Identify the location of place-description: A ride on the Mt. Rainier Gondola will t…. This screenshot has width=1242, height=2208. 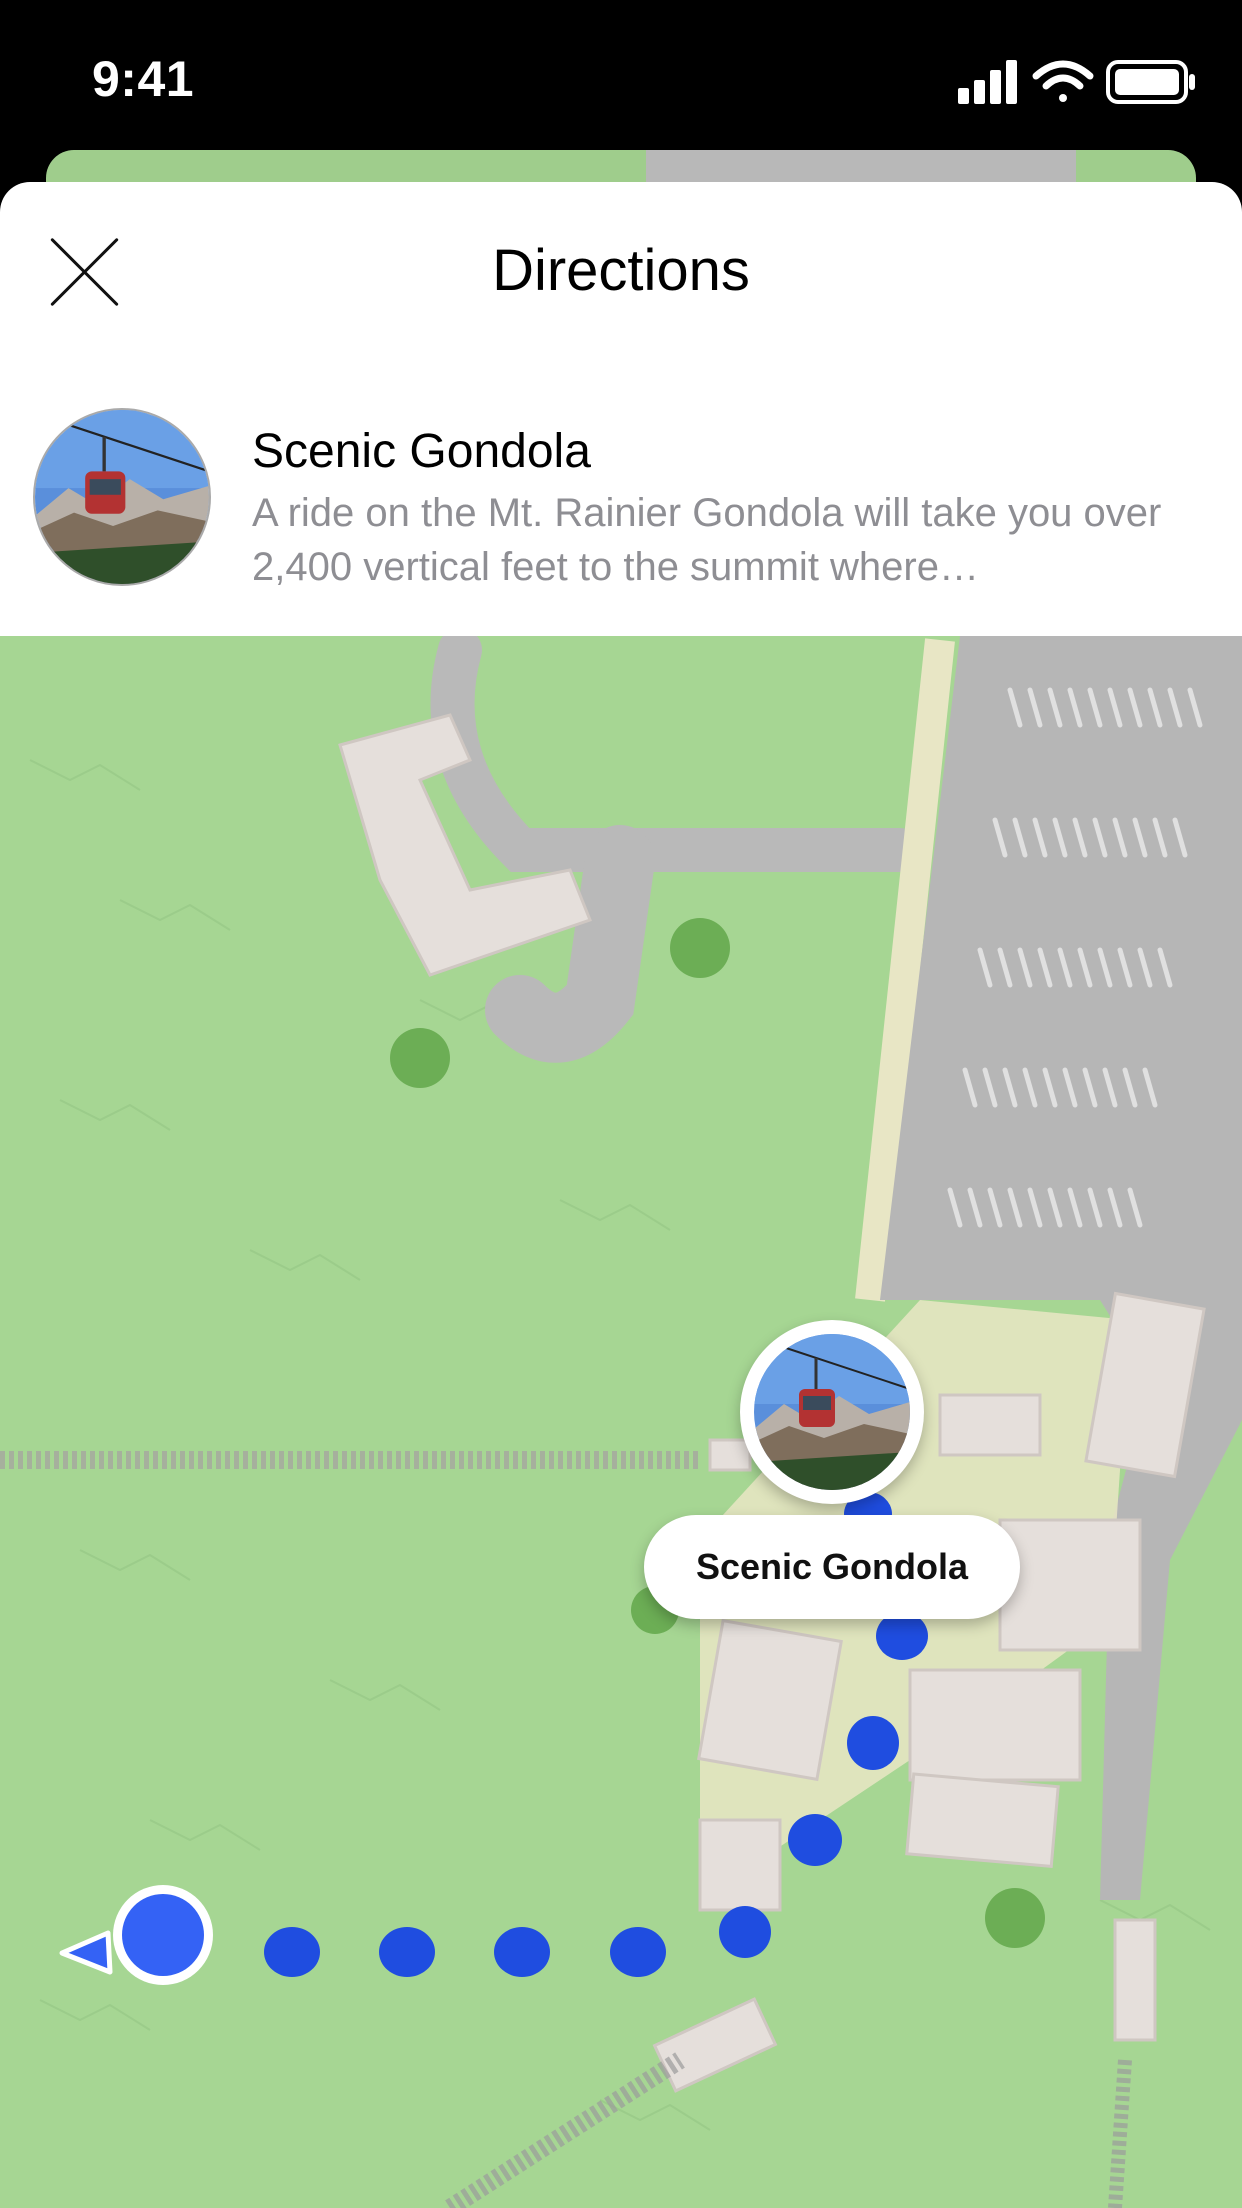
(707, 540).